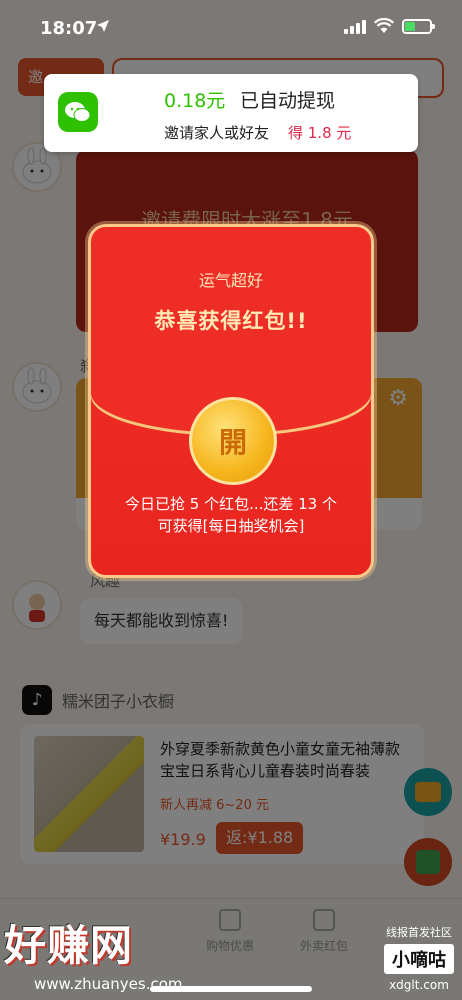  I want to click on reward-text: 可获得[每日抽奖机会], so click(231, 526).